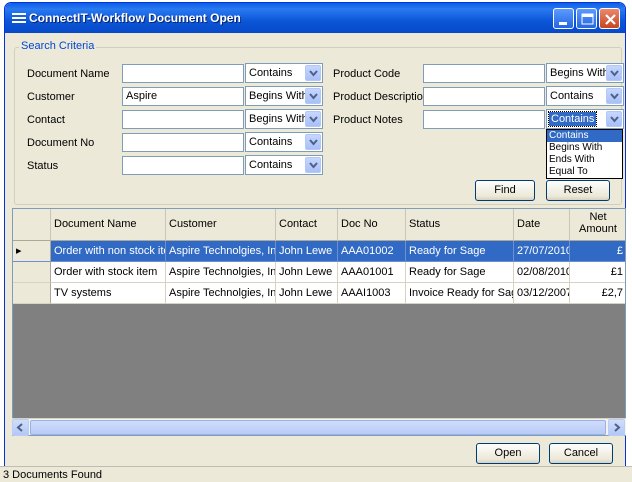  What do you see at coordinates (542, 293) in the screenshot?
I see `cell-date: 03/12/2007` at bounding box center [542, 293].